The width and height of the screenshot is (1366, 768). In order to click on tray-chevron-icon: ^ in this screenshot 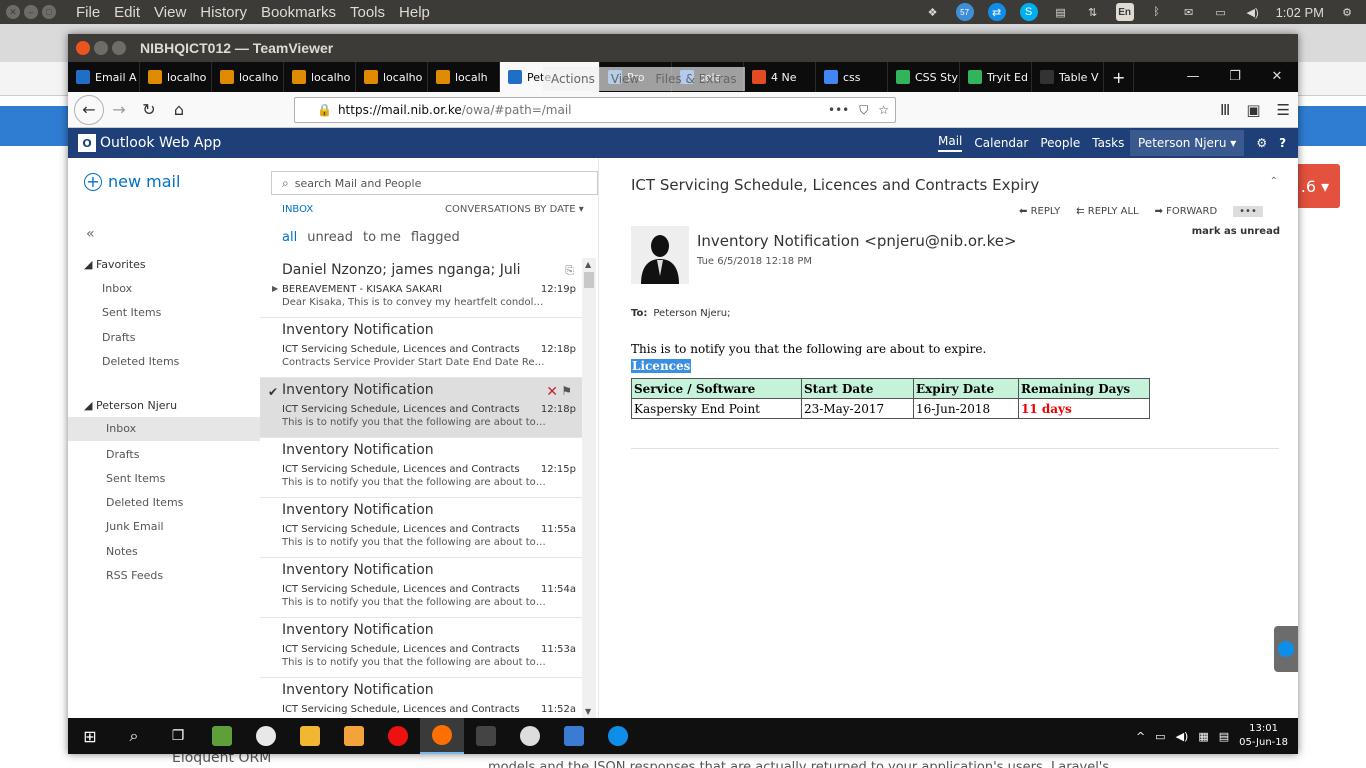, I will do `click(1140, 736)`.